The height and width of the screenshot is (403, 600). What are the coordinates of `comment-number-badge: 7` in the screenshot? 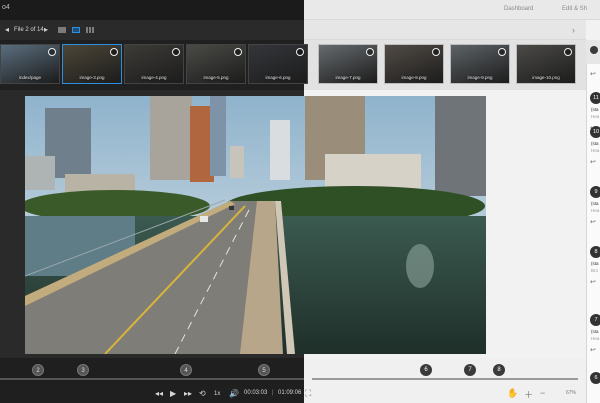 It's located at (595, 320).